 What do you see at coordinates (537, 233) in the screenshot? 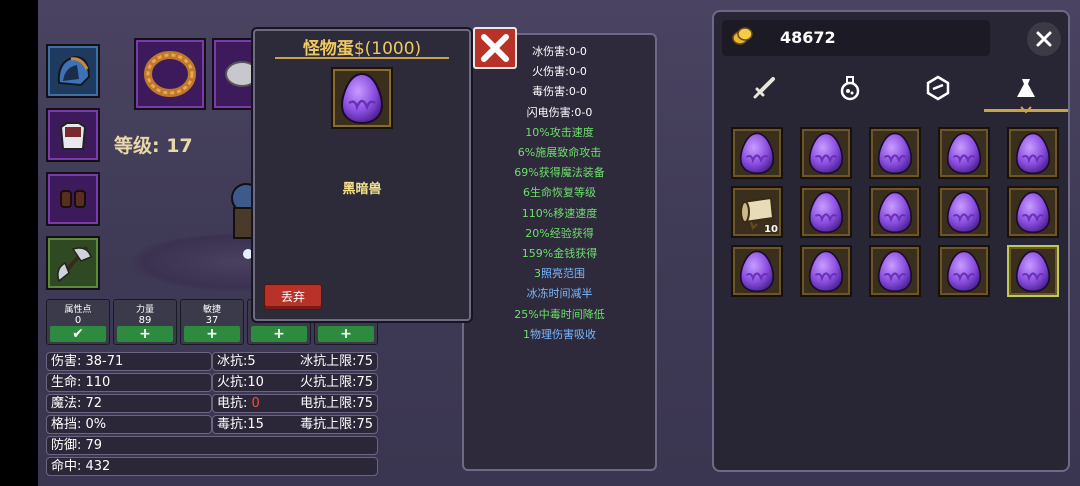
I see `stat-value: 20%` at bounding box center [537, 233].